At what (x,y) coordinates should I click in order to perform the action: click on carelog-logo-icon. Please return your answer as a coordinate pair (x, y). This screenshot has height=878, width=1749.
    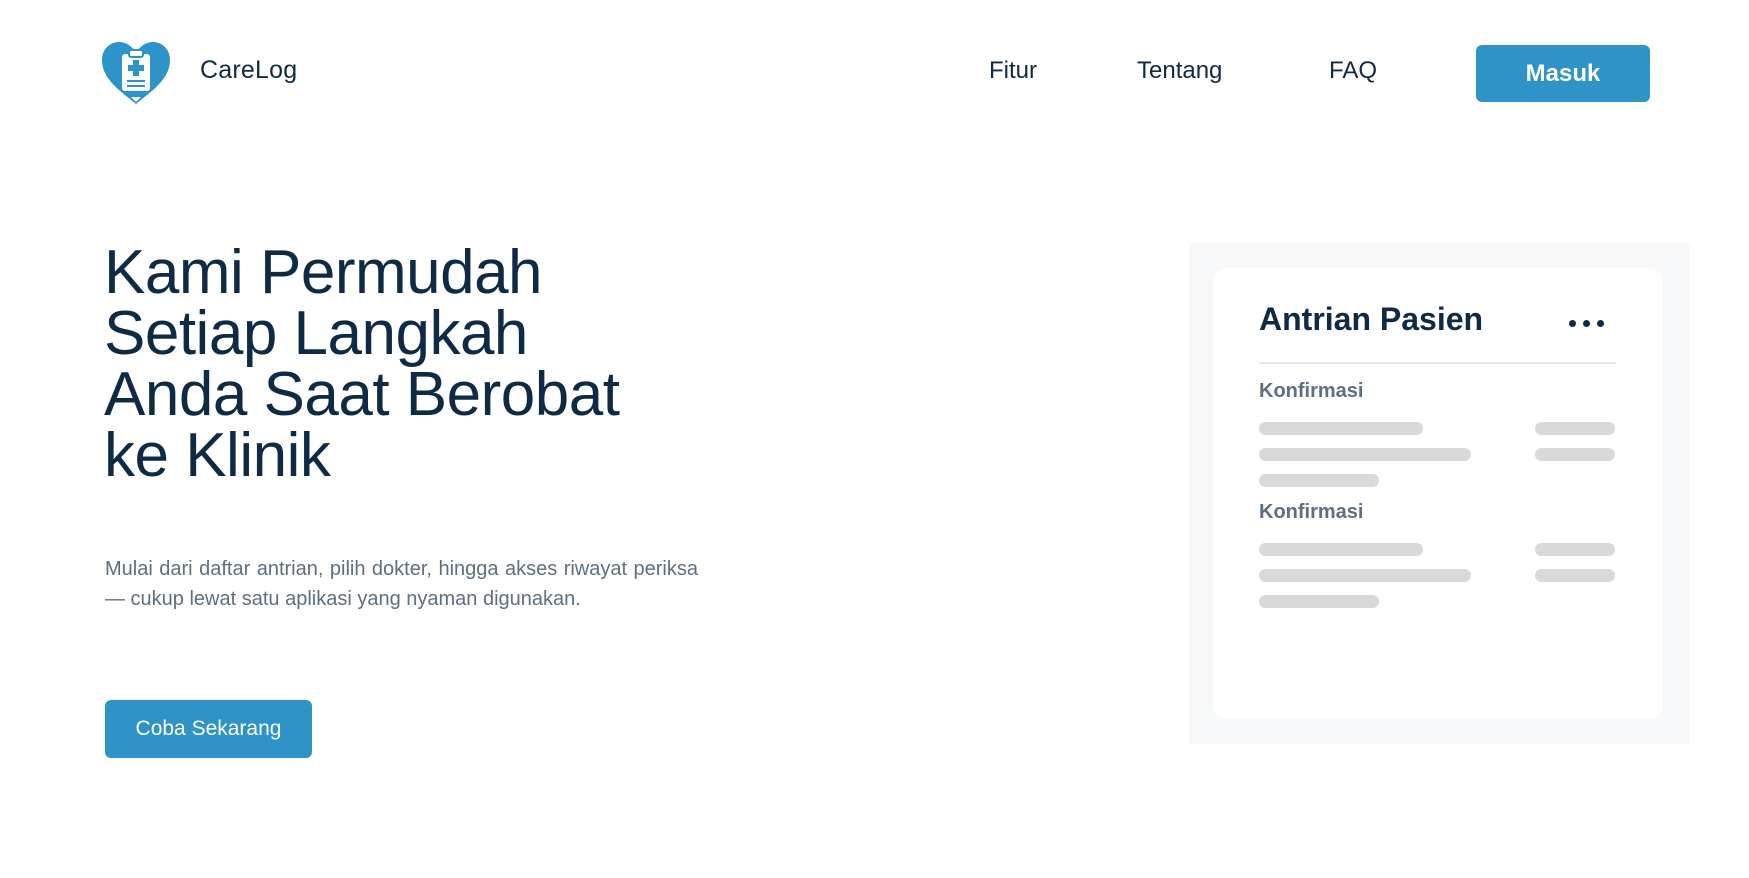
    Looking at the image, I should click on (136, 74).